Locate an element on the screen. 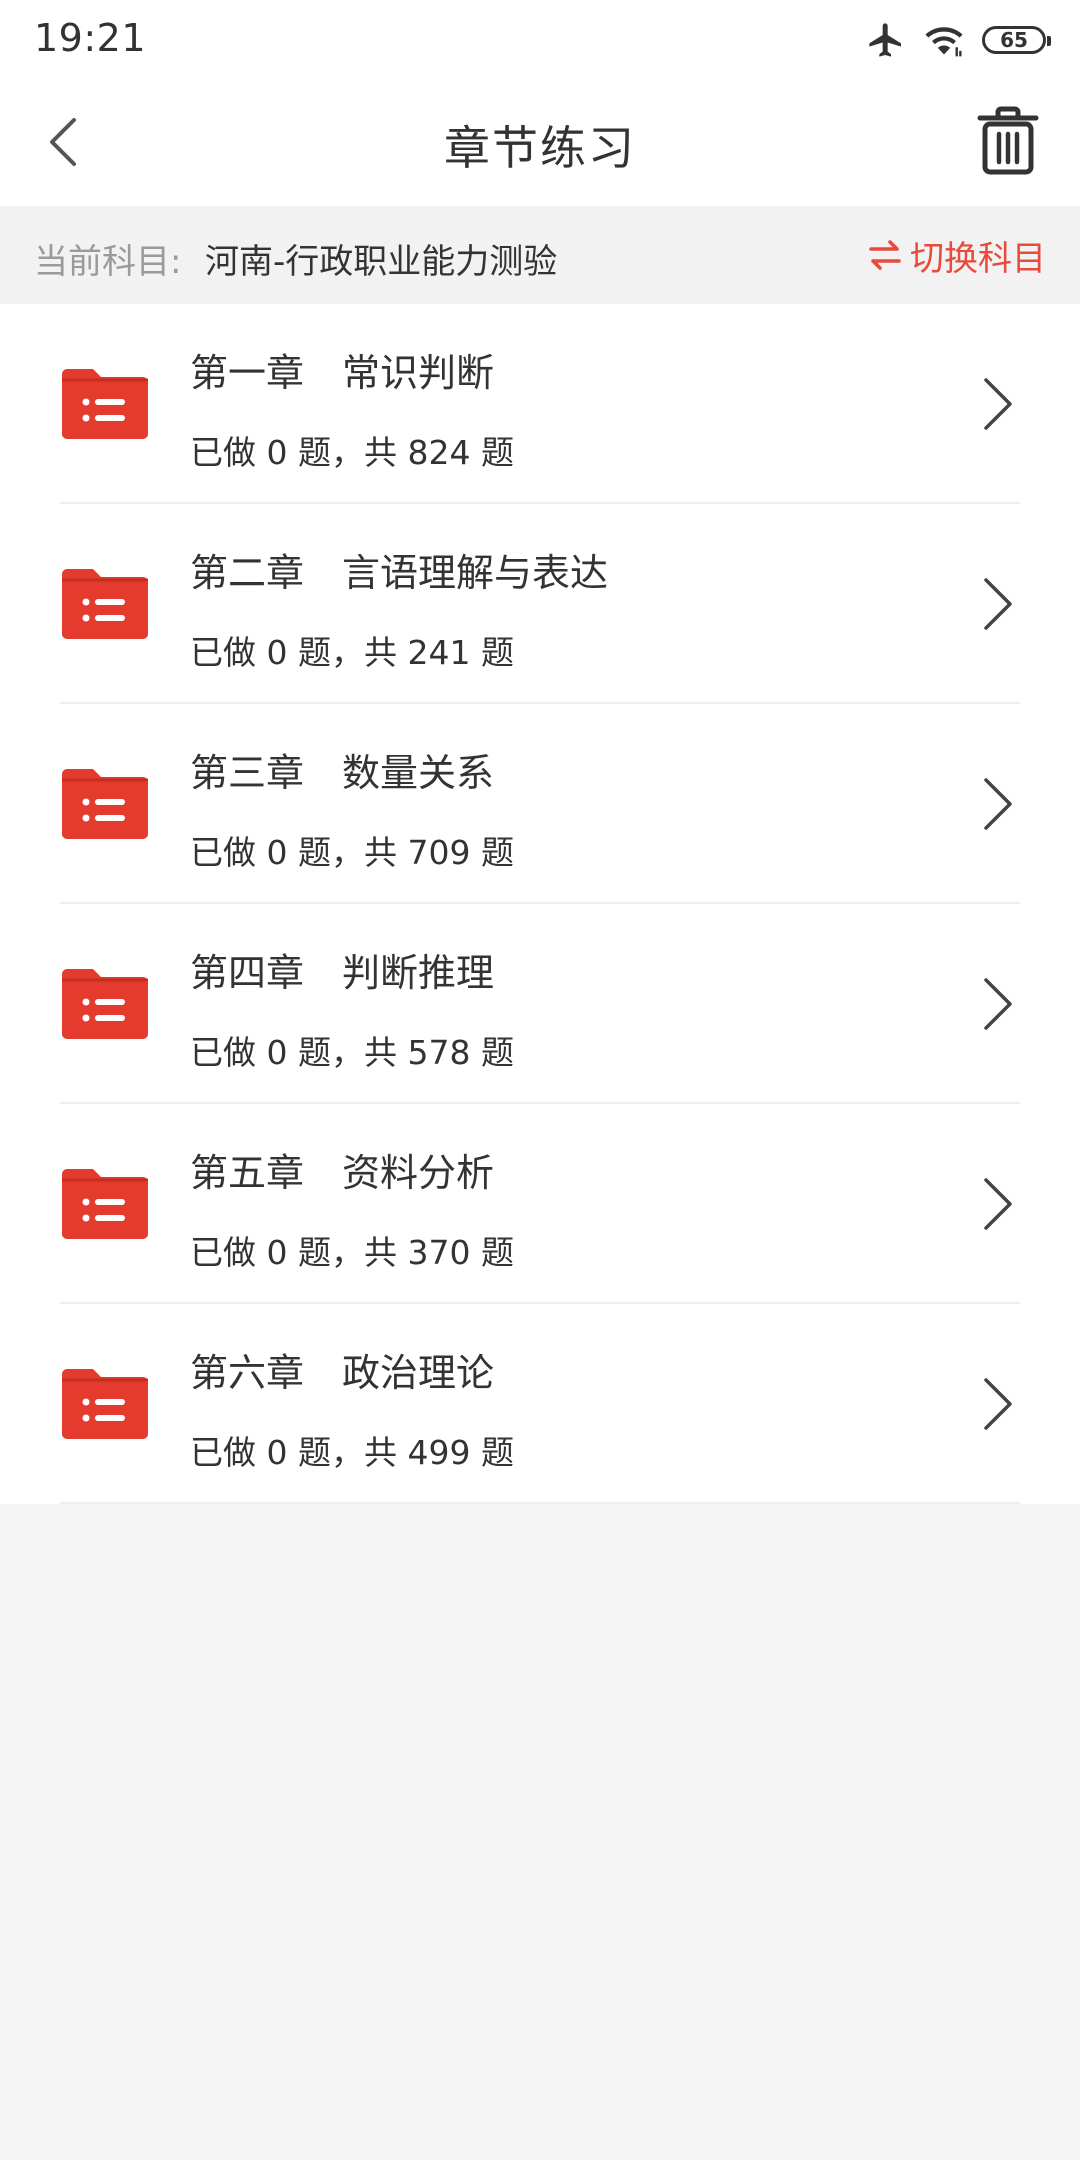 This screenshot has height=2160, width=1080. trash-icon is located at coordinates (1008, 140).